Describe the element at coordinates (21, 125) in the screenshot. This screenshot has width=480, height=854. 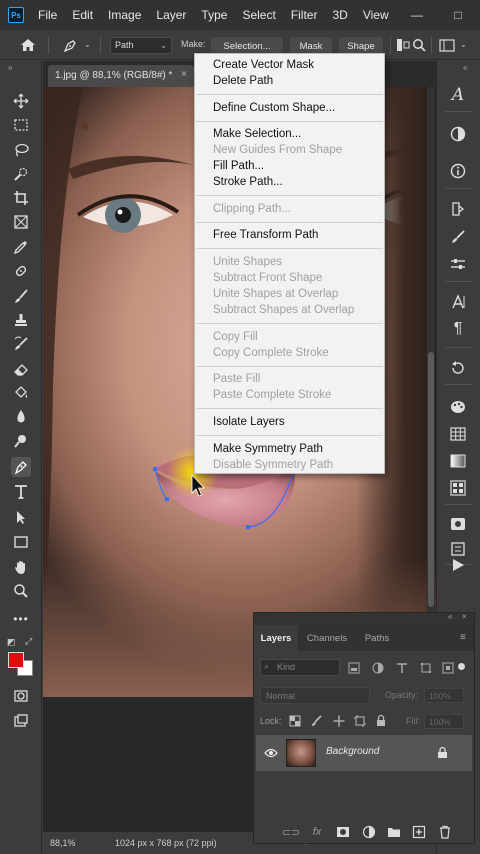
I see `rectangular-marquee-icon` at that location.